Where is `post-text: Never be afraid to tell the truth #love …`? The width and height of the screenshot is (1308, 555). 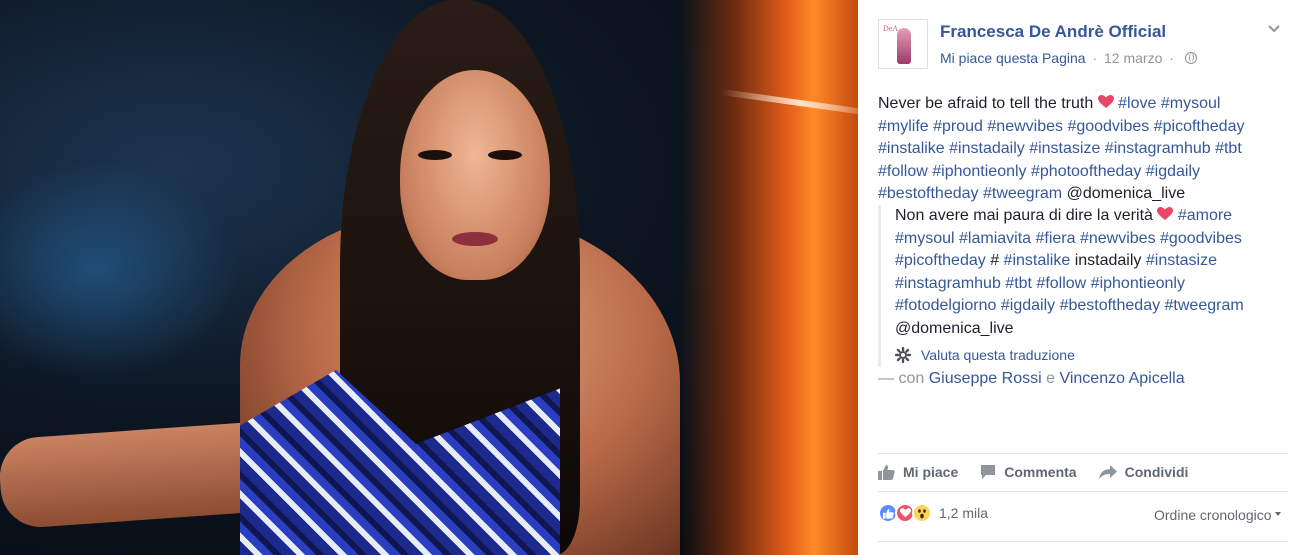 post-text: Never be afraid to tell the truth #love … is located at coordinates (1088, 149).